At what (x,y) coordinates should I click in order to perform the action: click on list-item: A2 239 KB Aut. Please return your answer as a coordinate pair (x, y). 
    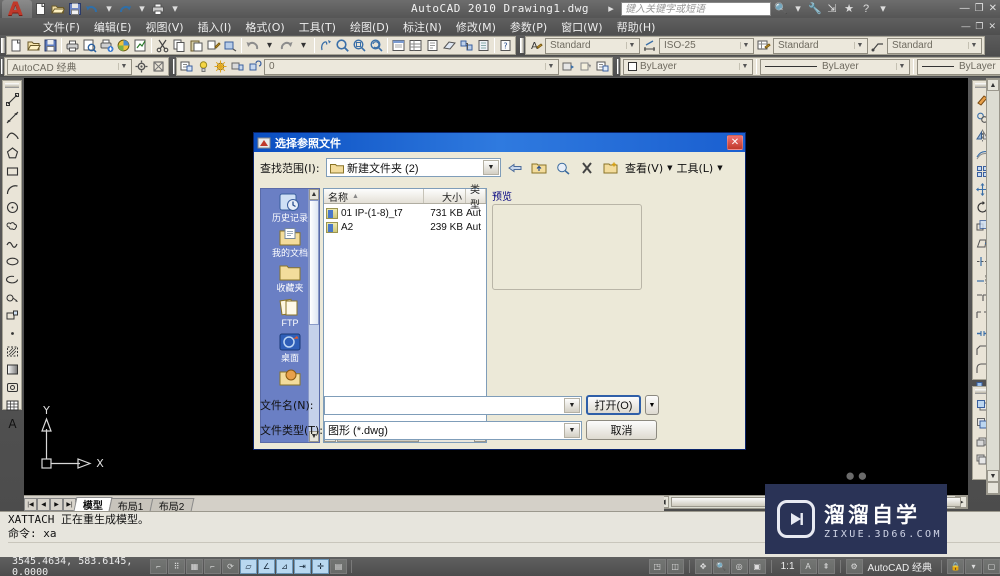
    Looking at the image, I should click on (405, 227).